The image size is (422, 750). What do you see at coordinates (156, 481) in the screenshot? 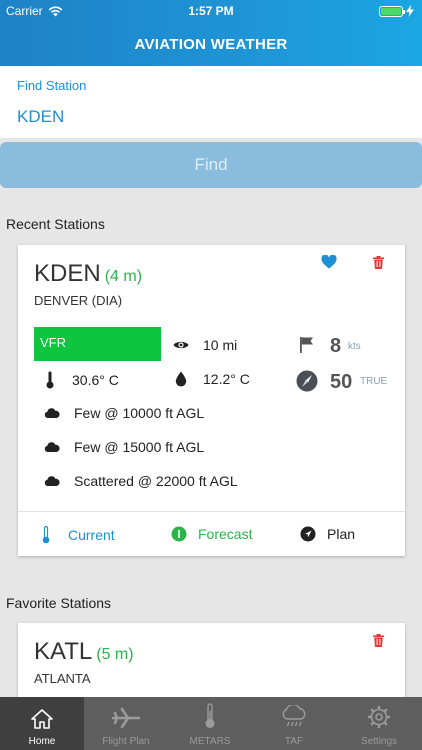
I see `cloud-layer-text: Scattered @ 22000 ft AGL` at bounding box center [156, 481].